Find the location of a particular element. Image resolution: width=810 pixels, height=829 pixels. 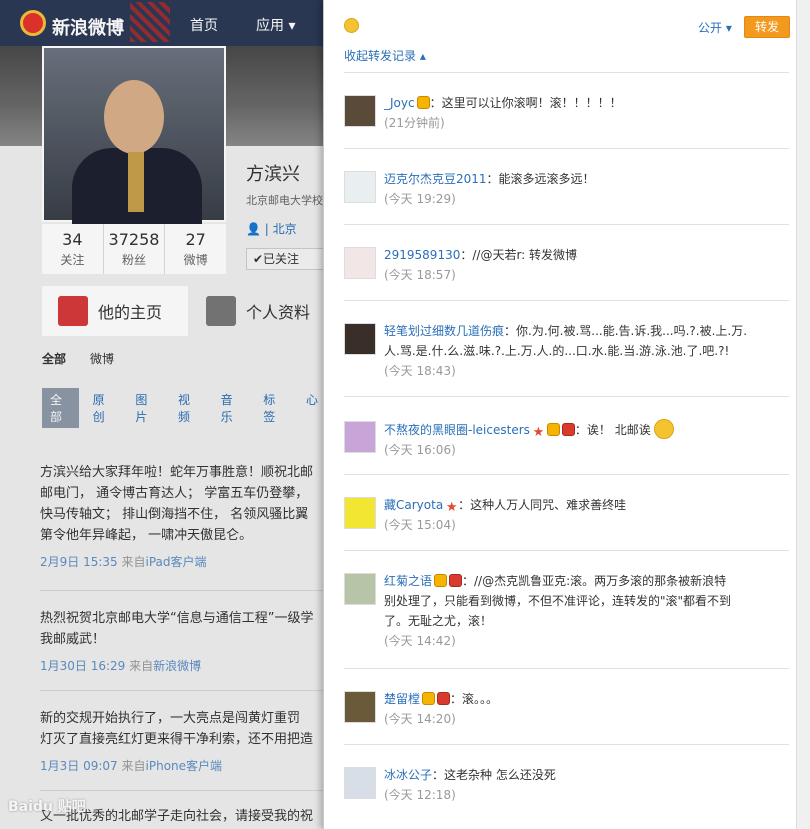

repost-time: (今天 19:29) is located at coordinates (584, 199).